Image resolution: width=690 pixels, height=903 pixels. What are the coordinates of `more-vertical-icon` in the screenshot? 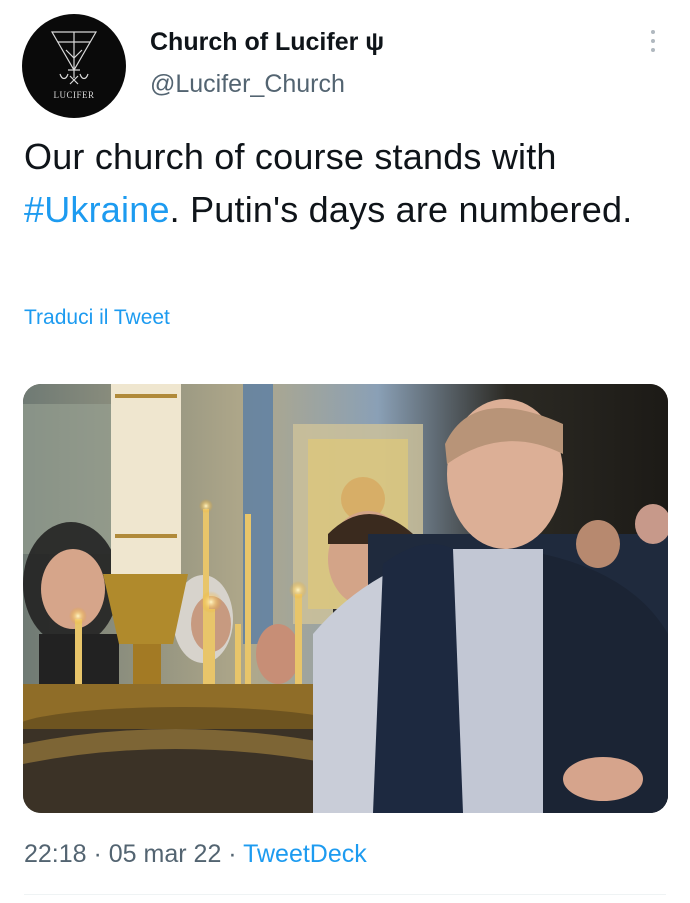 It's located at (653, 45).